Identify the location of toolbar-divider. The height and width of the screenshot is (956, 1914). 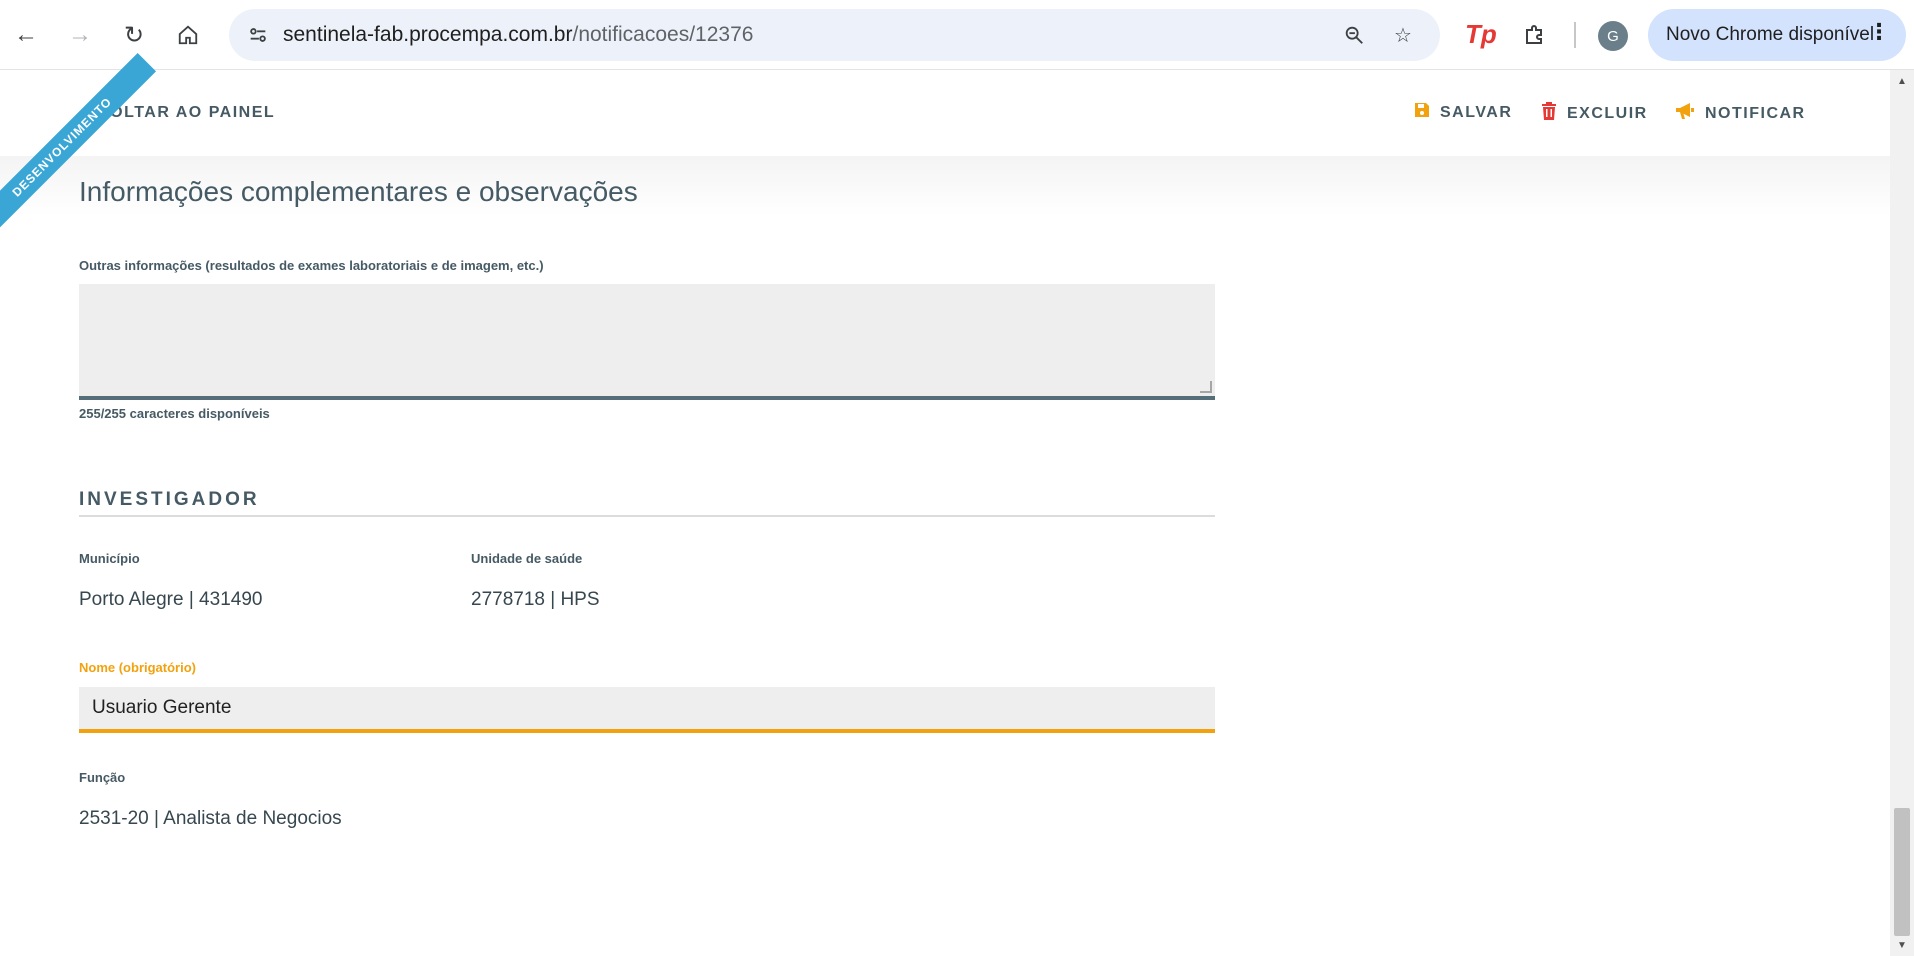
(1575, 35).